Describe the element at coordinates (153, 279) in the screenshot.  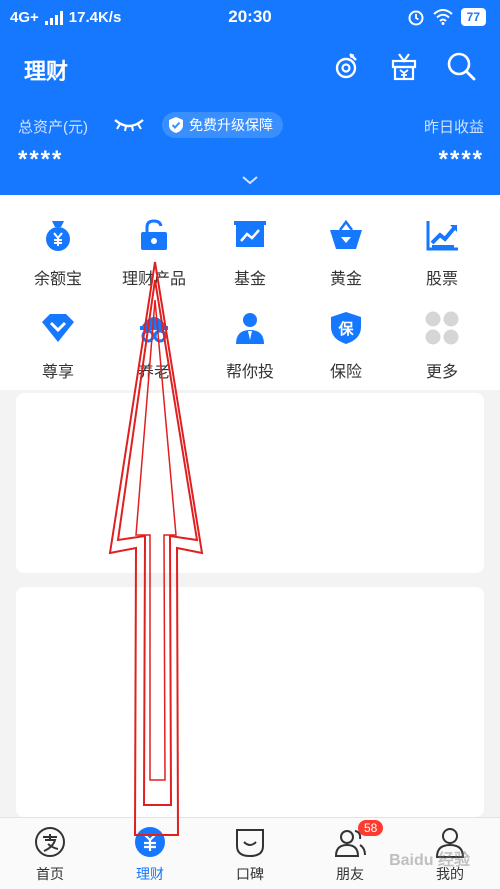
I see `grid-label: 理财产品` at that location.